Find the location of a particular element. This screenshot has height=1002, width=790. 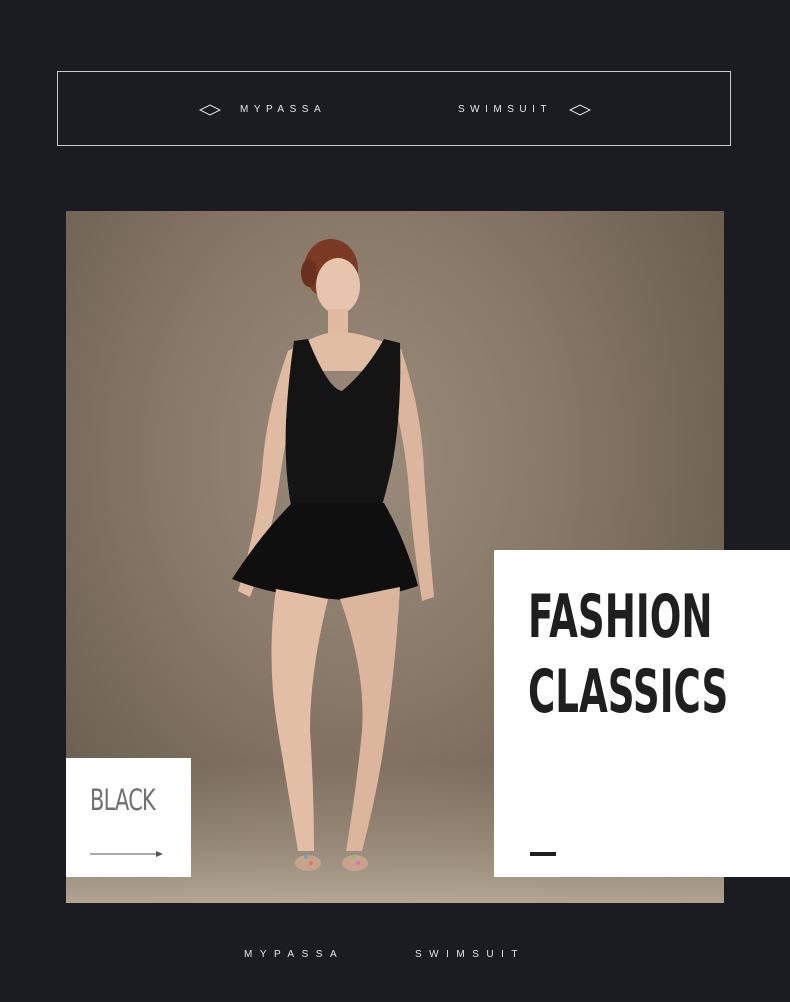

headline-card: FASHION CLASSICS is located at coordinates (642, 713).